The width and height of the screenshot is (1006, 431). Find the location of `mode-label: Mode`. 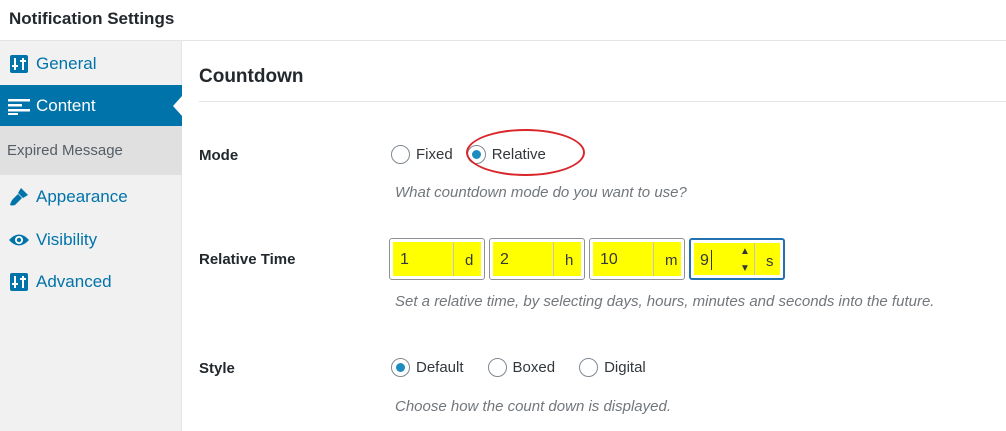

mode-label: Mode is located at coordinates (219, 155).